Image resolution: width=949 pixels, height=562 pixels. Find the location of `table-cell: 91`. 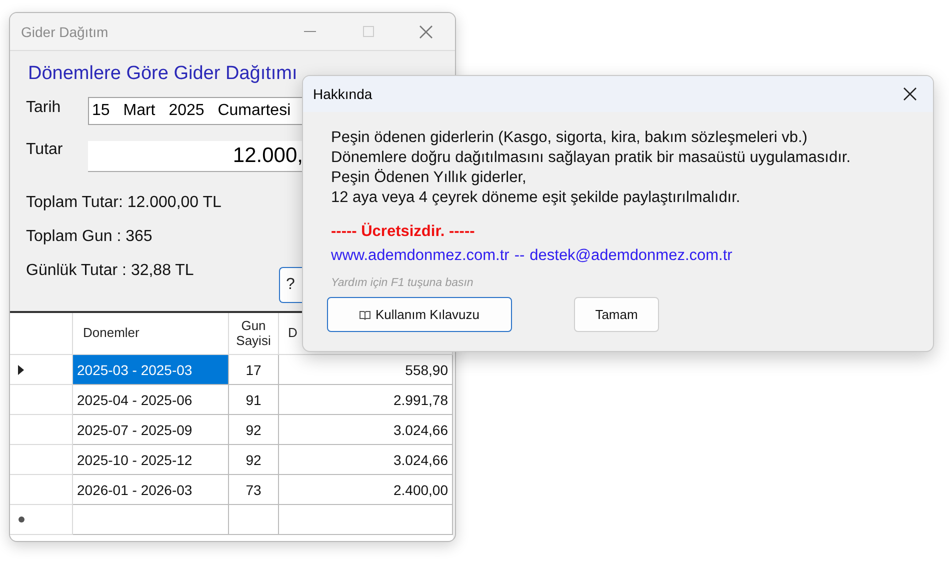

table-cell: 91 is located at coordinates (254, 400).